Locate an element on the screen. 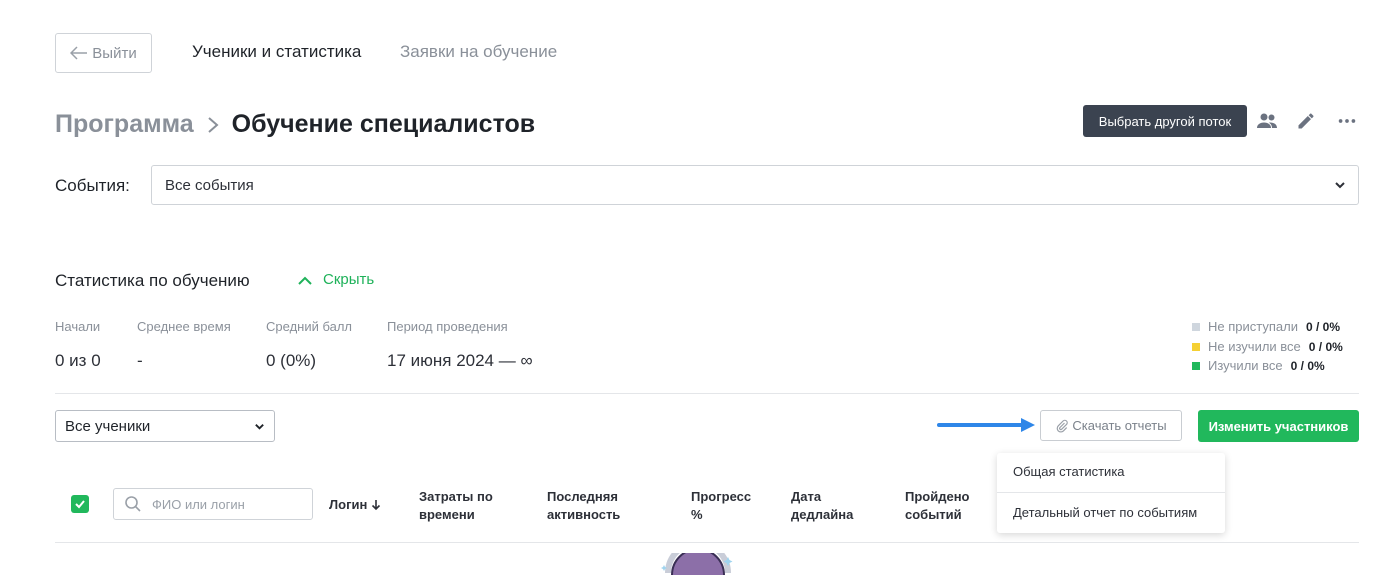  column-login-label: Логин is located at coordinates (348, 504).